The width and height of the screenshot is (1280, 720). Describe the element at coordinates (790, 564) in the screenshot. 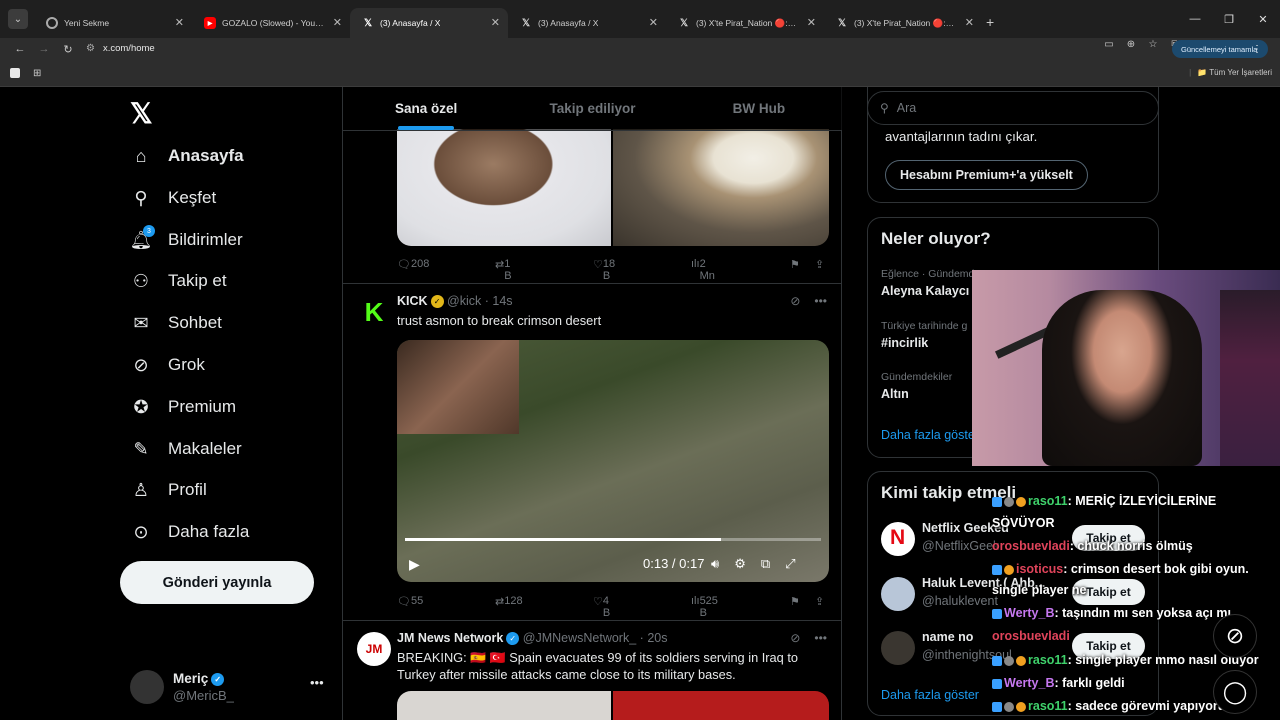

I see `fullscreen-icon: ⤢` at that location.